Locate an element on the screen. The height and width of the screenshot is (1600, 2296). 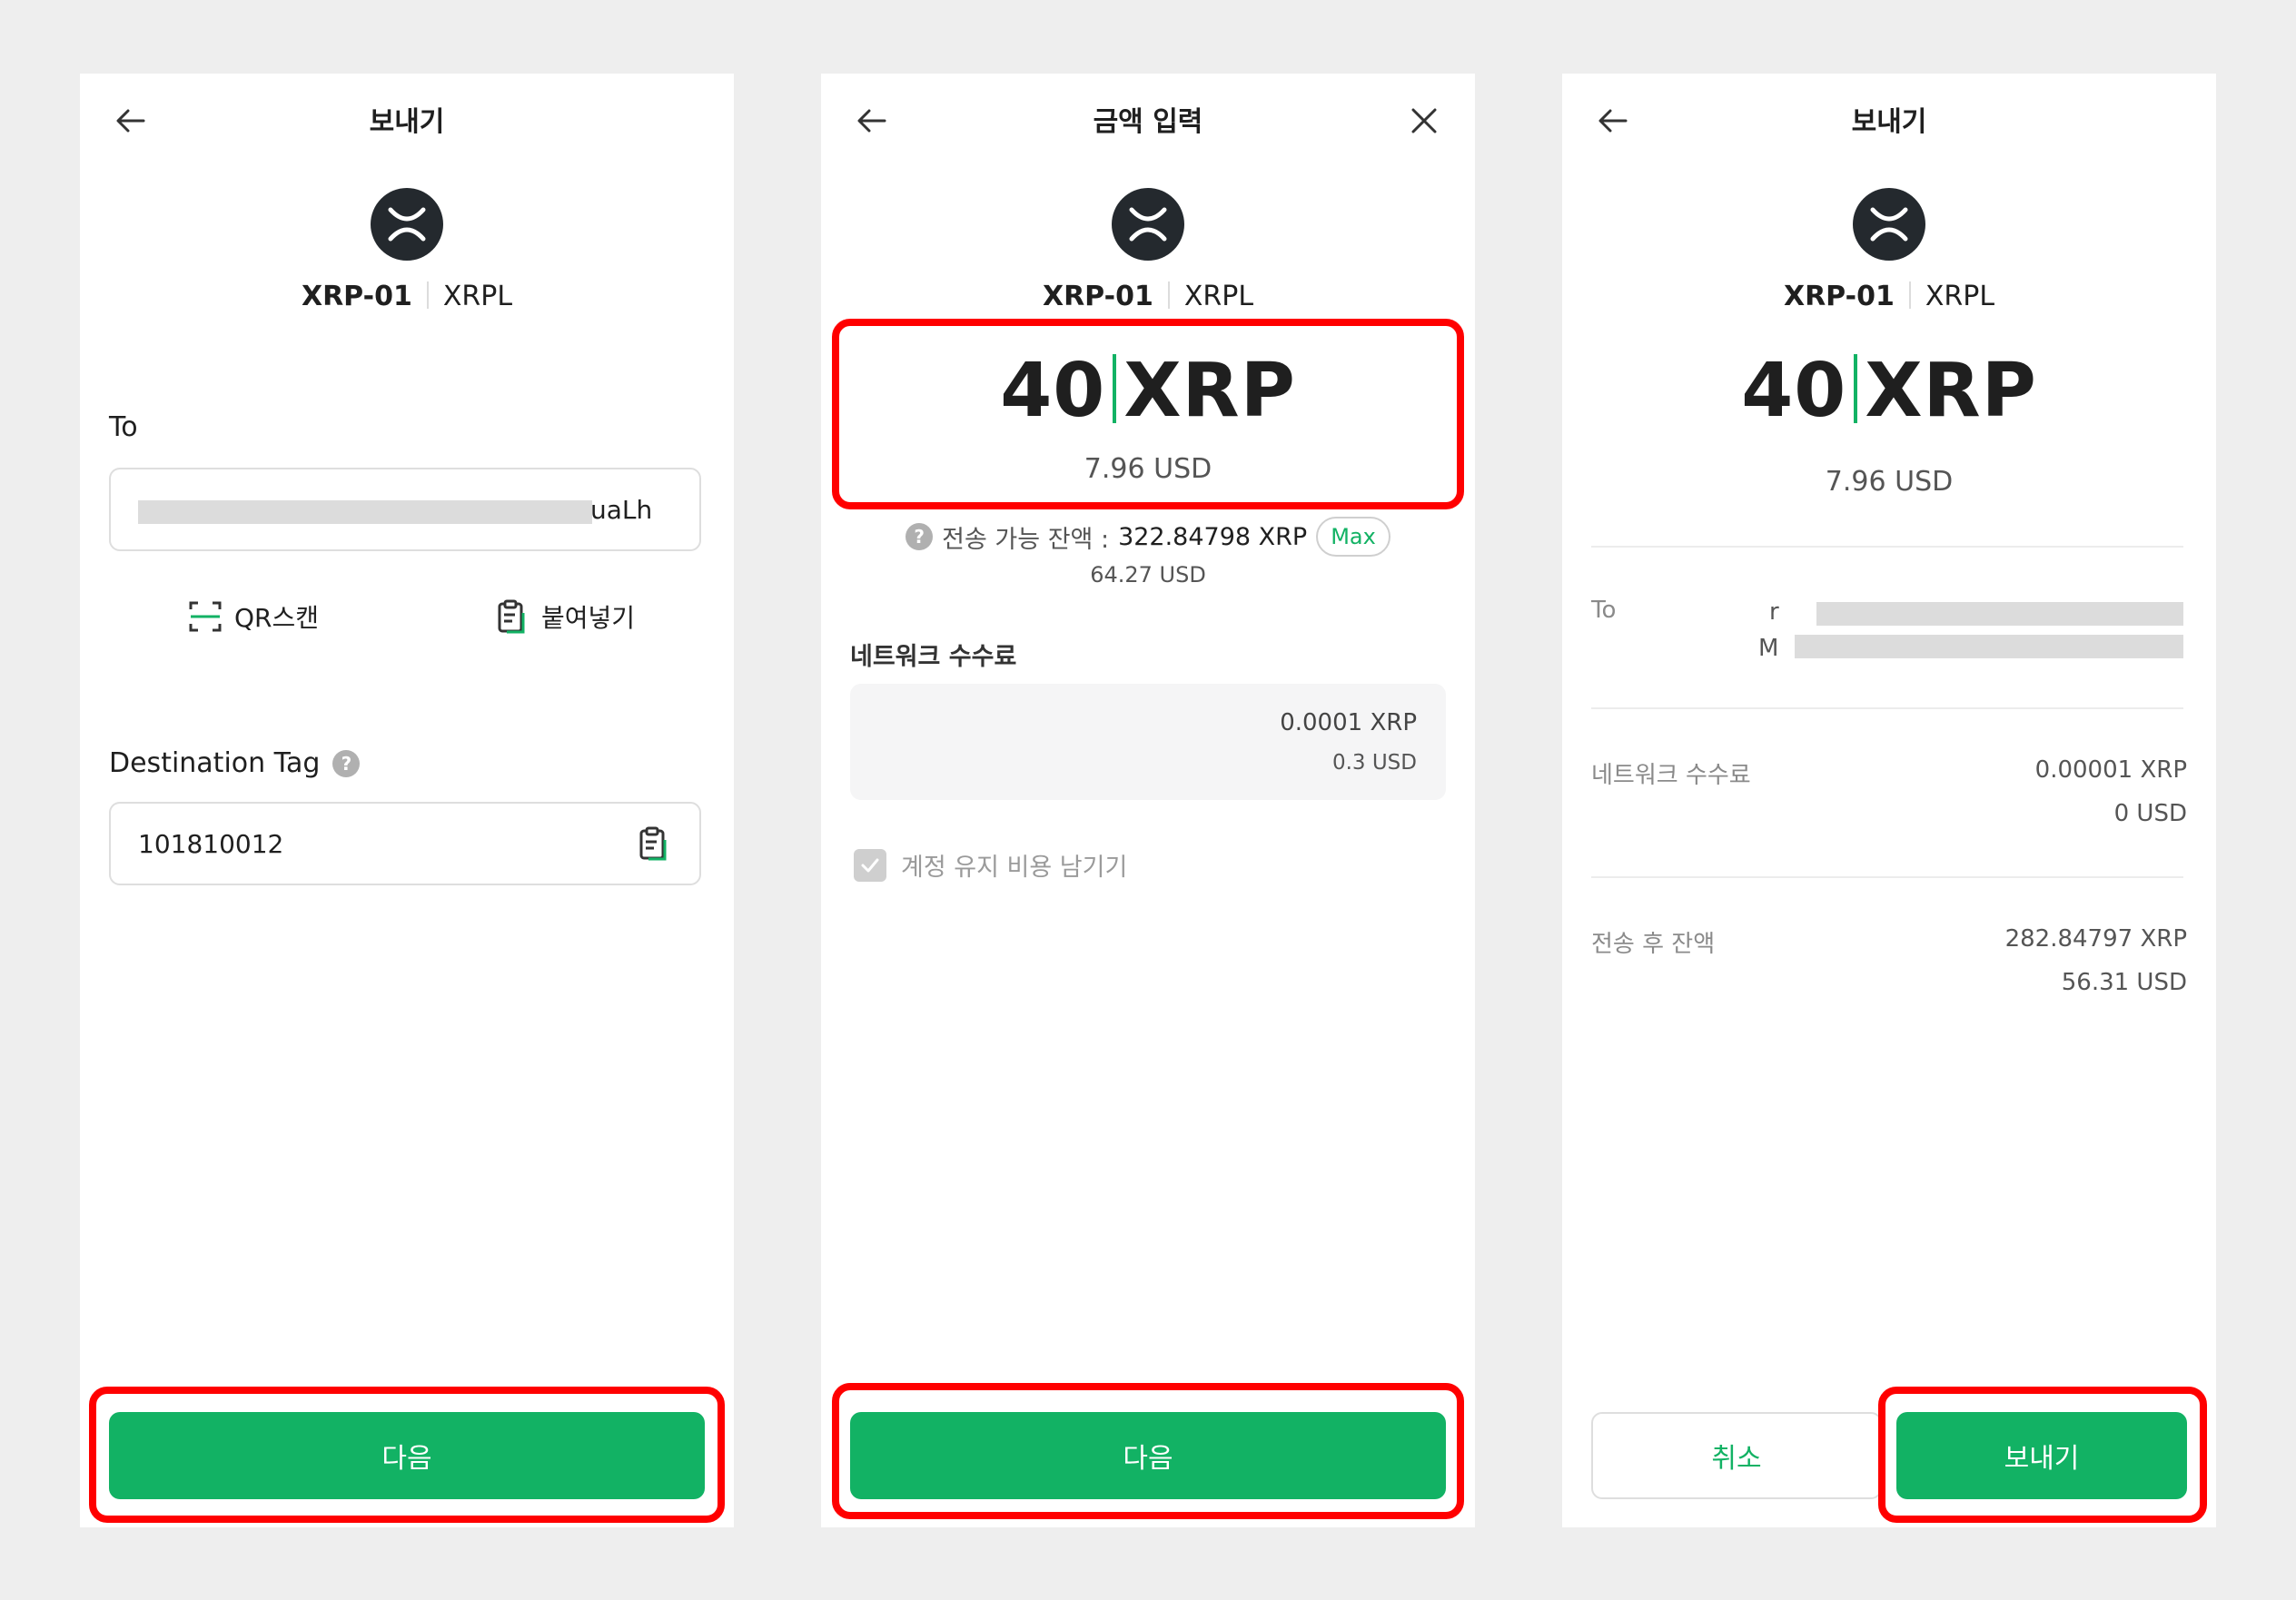
available-balance-usd: 64.27 USD is located at coordinates (1148, 575).